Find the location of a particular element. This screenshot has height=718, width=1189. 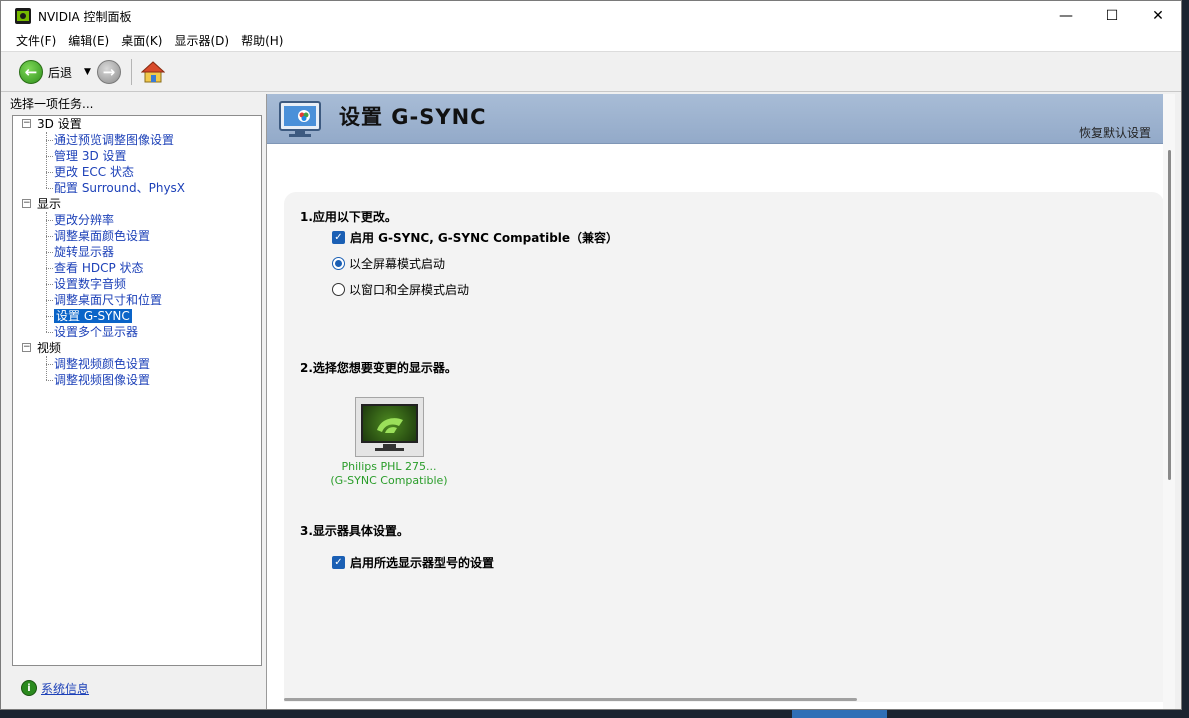

tree-group: − 视频 调整视频颜色设置 调整视频图像设置 is located at coordinates (137, 364).